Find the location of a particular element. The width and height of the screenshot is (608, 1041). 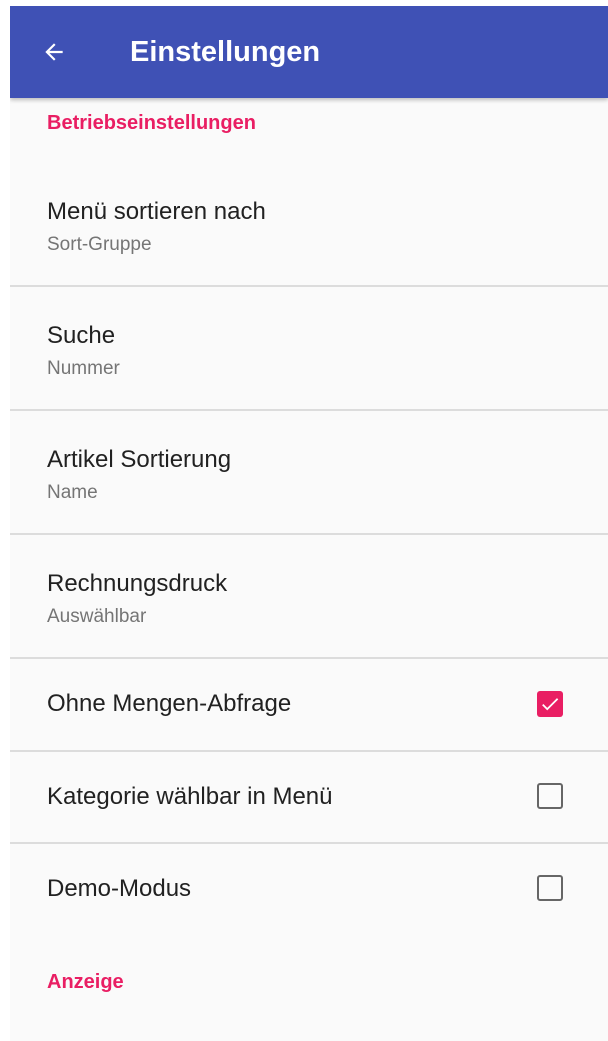

pref-demo-mode: Demo-Modus is located at coordinates (309, 889).